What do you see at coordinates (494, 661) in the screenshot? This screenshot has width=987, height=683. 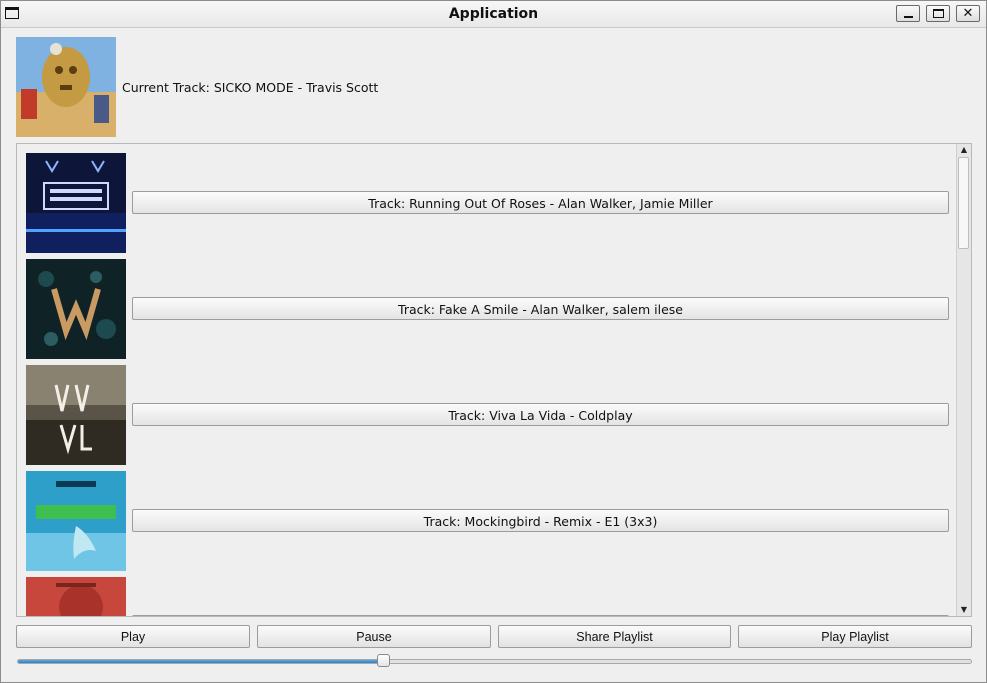 I see `progress-slider` at bounding box center [494, 661].